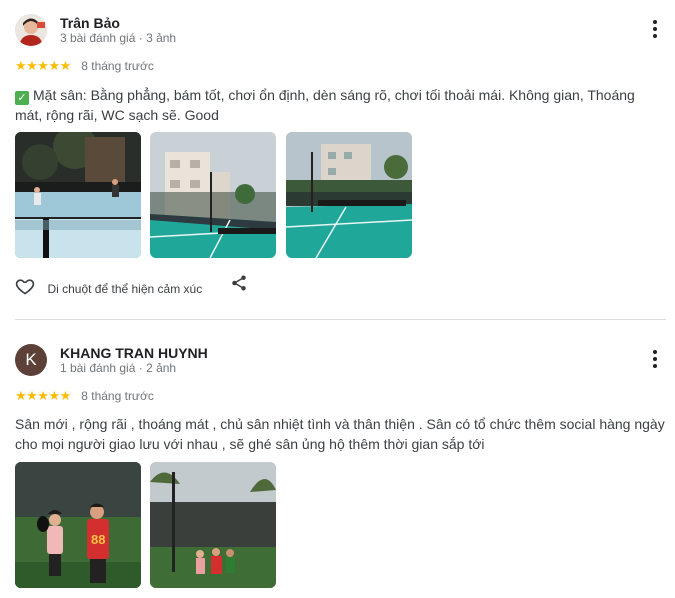 The width and height of the screenshot is (675, 598). Describe the element at coordinates (239, 285) in the screenshot. I see `share-icon` at that location.